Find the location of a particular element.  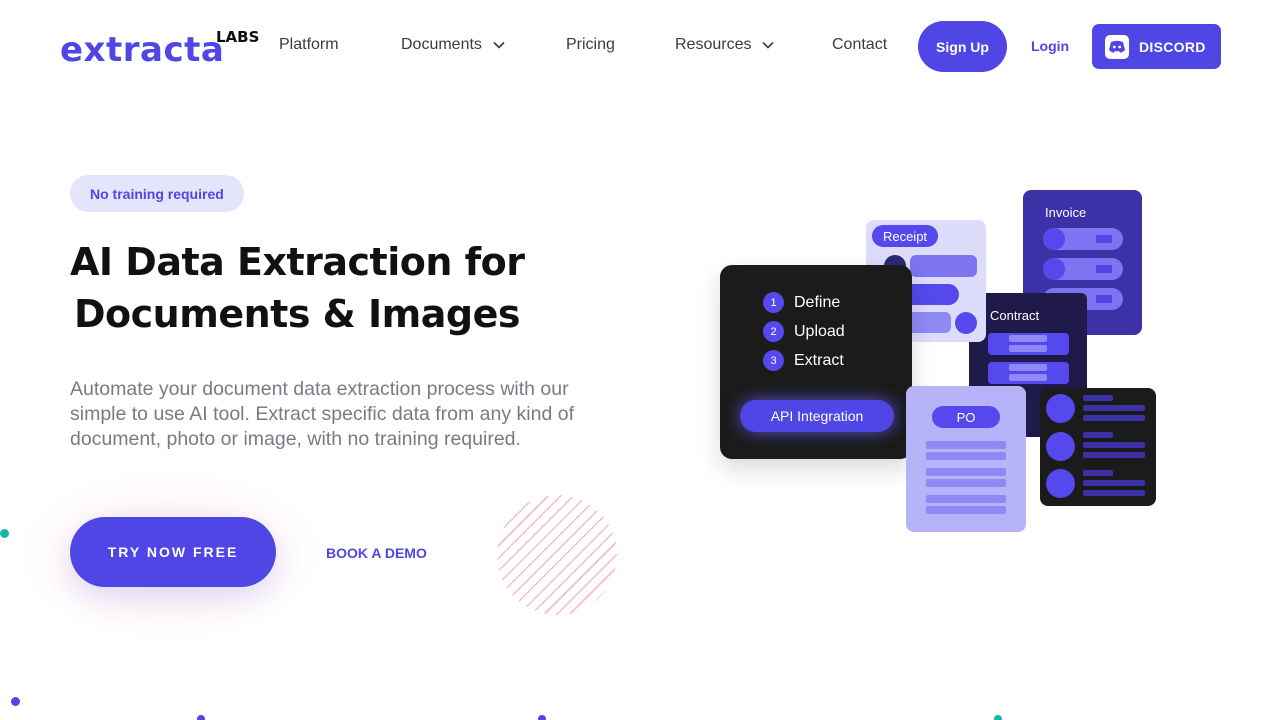

hatched-circle-decoration is located at coordinates (557, 555).